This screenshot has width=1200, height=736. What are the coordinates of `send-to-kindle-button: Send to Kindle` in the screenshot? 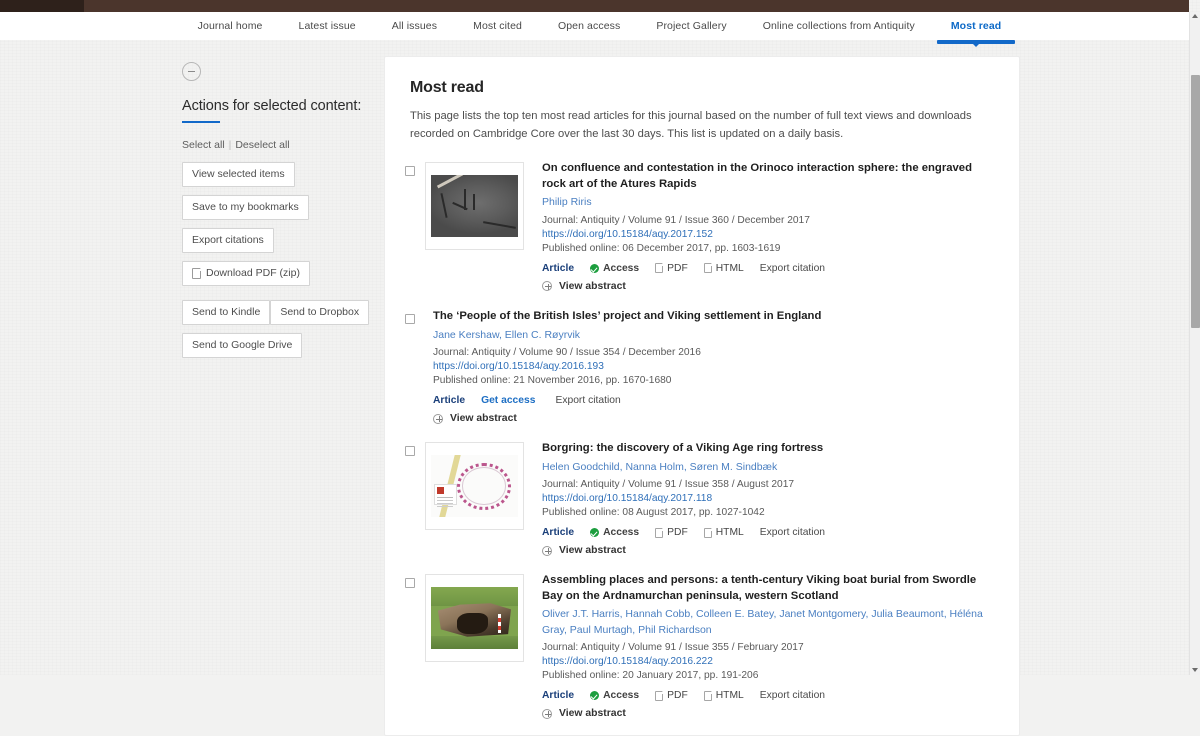 It's located at (226, 312).